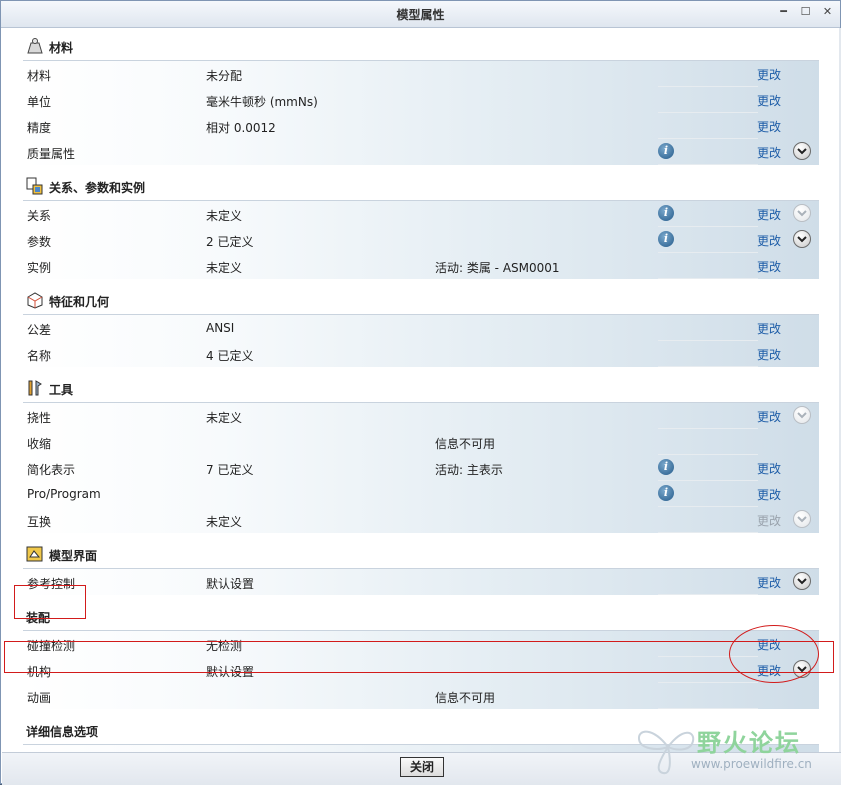 The image size is (841, 785). I want to click on property-row: 材料 未分配 更改, so click(421, 74).